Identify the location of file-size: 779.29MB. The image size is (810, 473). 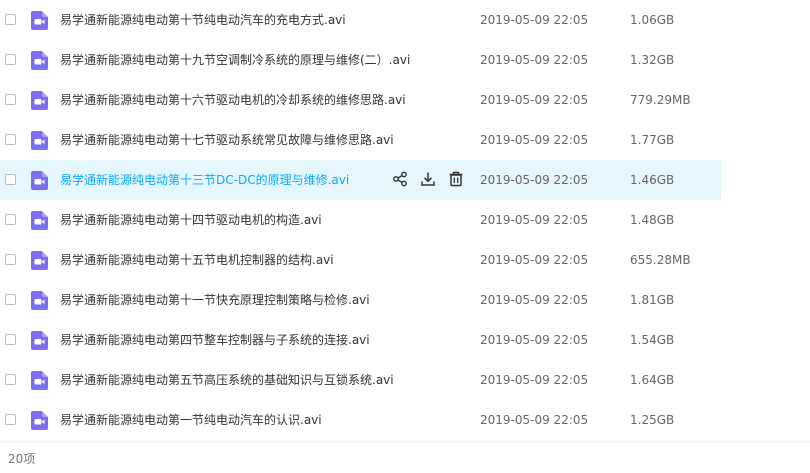
(660, 100).